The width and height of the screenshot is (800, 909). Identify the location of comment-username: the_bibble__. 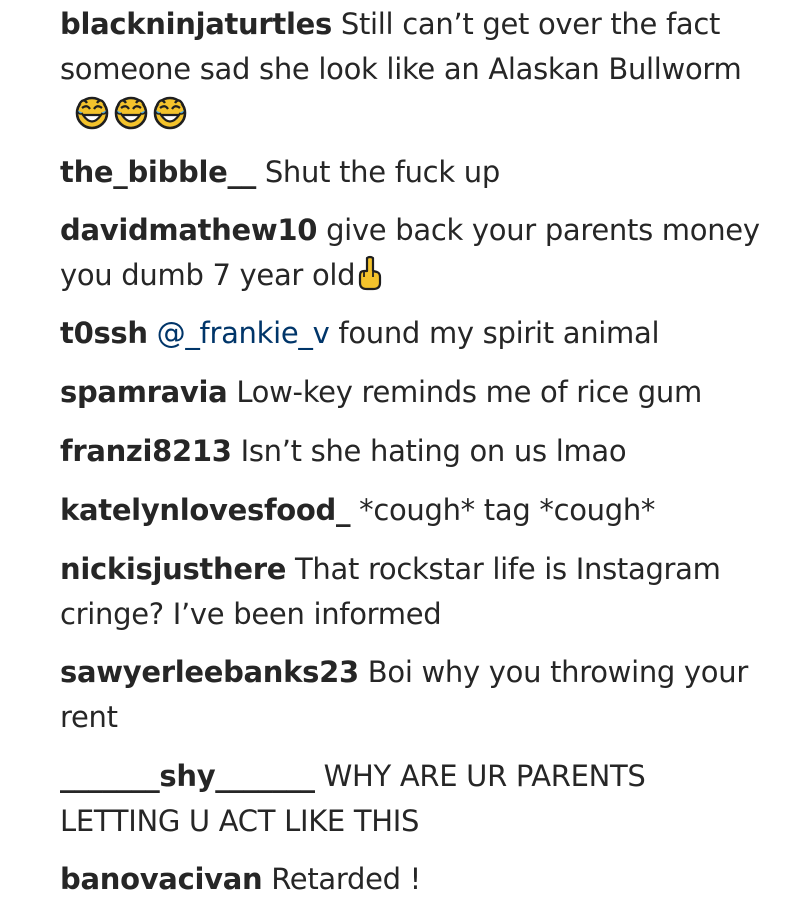
(158, 172).